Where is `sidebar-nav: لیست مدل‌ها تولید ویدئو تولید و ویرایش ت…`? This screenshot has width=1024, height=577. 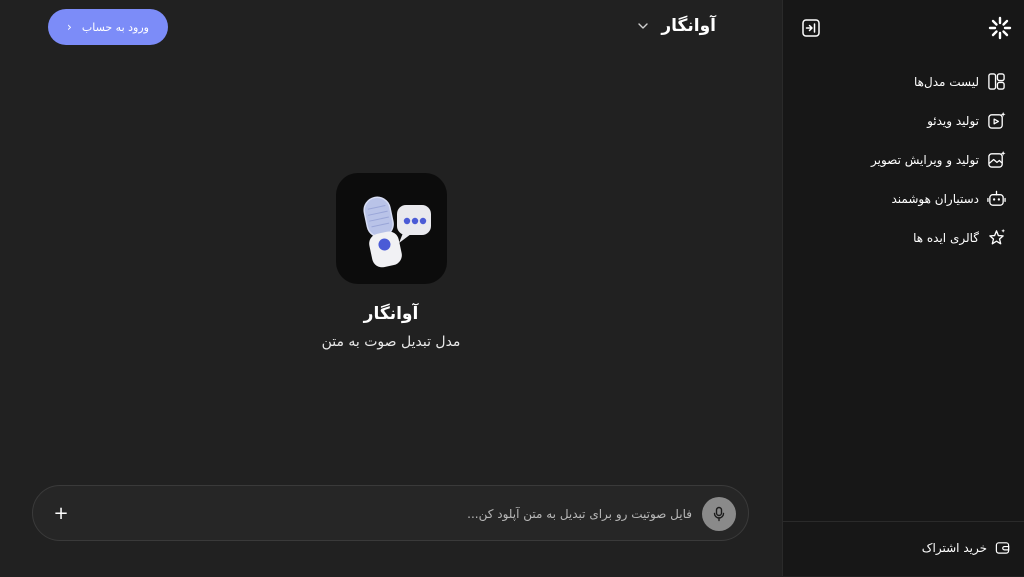 sidebar-nav: لیست مدل‌ها تولید ویدئو تولید و ویرایش ت… is located at coordinates (906, 159).